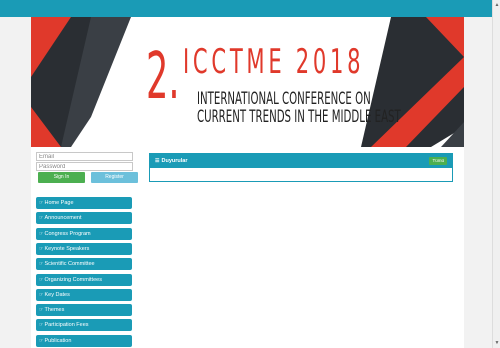  What do you see at coordinates (63, 218) in the screenshot?
I see `sidebar-item-label: Announcement` at bounding box center [63, 218].